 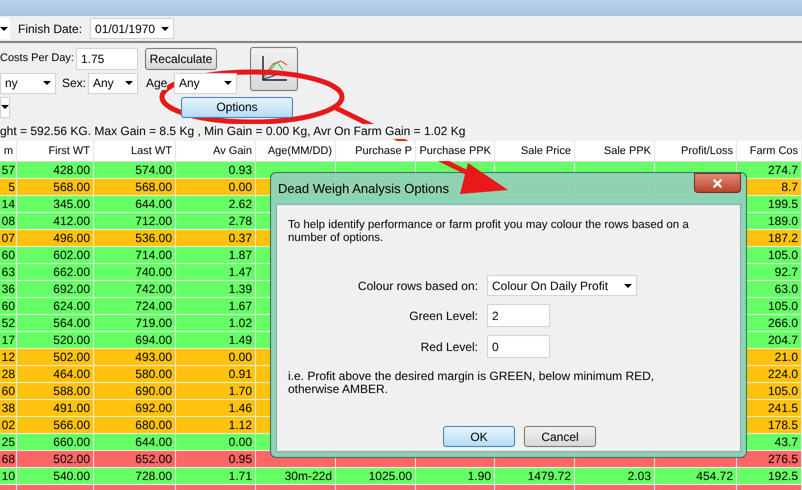 I want to click on table-cell: 566.00, so click(x=71, y=425).